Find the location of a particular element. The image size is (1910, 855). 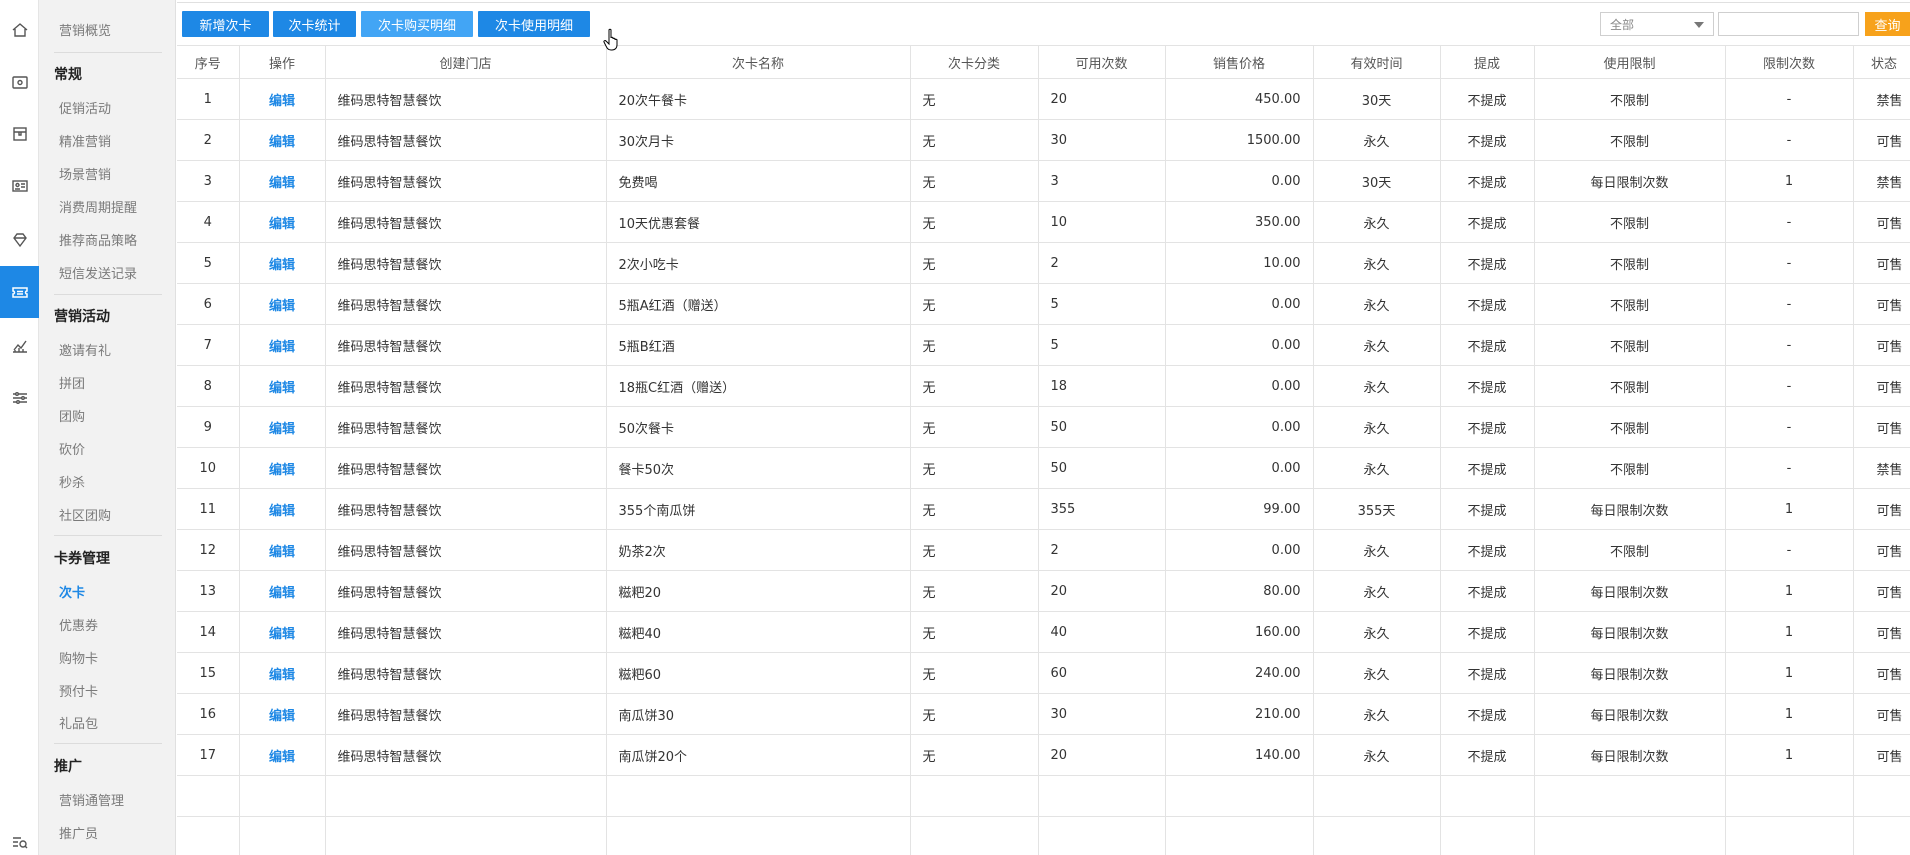

sidebar-item-promotion: 促销活动 is located at coordinates (85, 107).